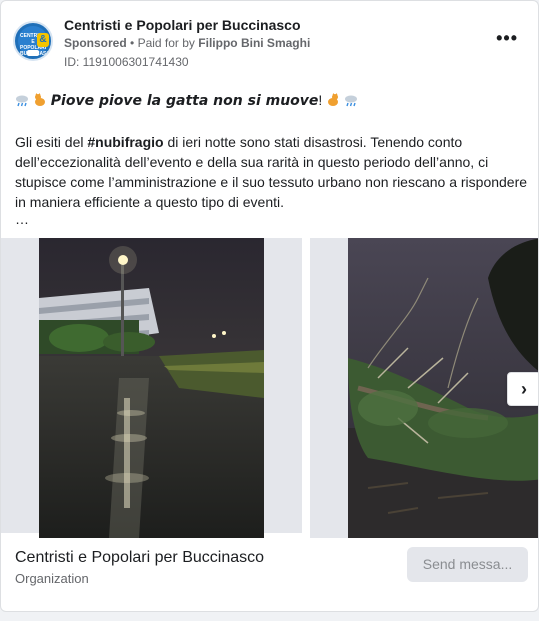  Describe the element at coordinates (126, 62) in the screenshot. I see `ad-id: ID: 1191006301741430` at that location.